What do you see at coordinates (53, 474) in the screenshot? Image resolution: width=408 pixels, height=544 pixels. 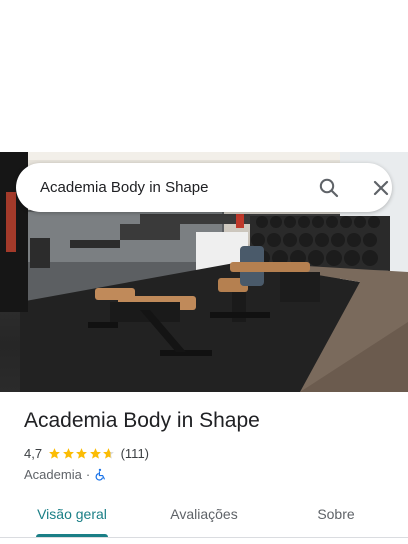 I see `place-category: Academia` at bounding box center [53, 474].